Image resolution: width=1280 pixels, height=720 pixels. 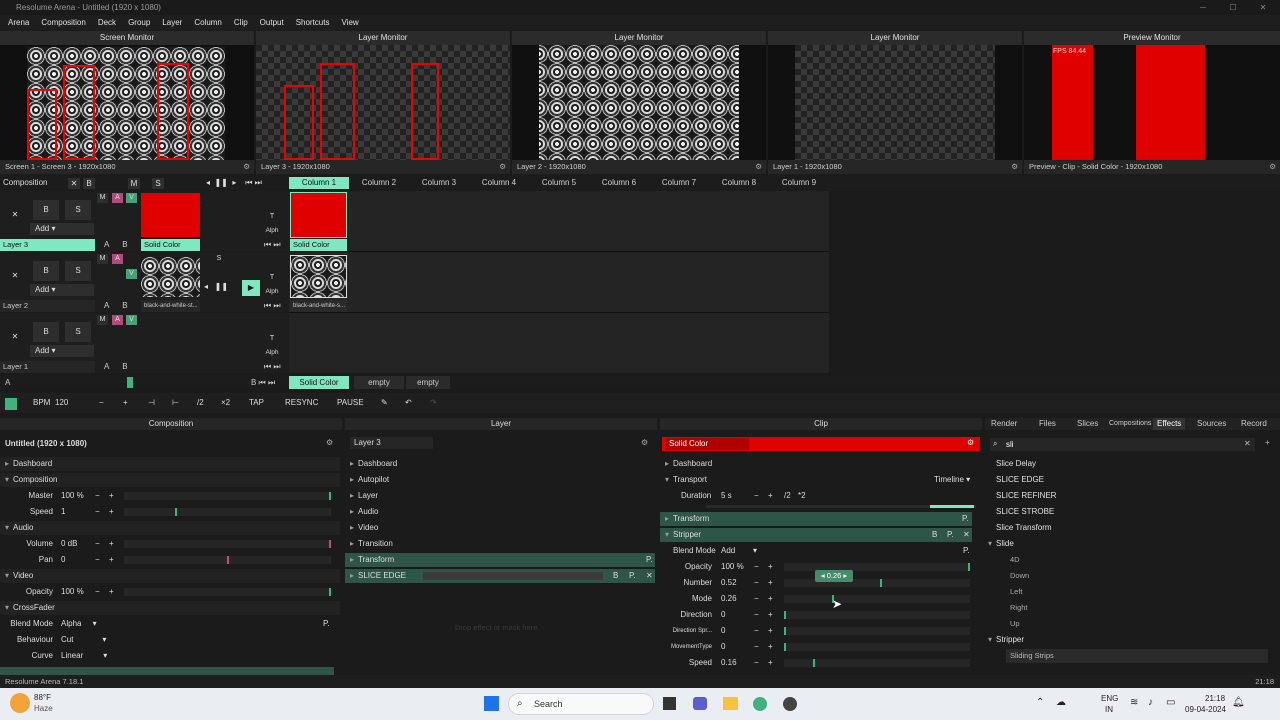 What do you see at coordinates (814, 663) in the screenshot?
I see `slider-handle` at bounding box center [814, 663].